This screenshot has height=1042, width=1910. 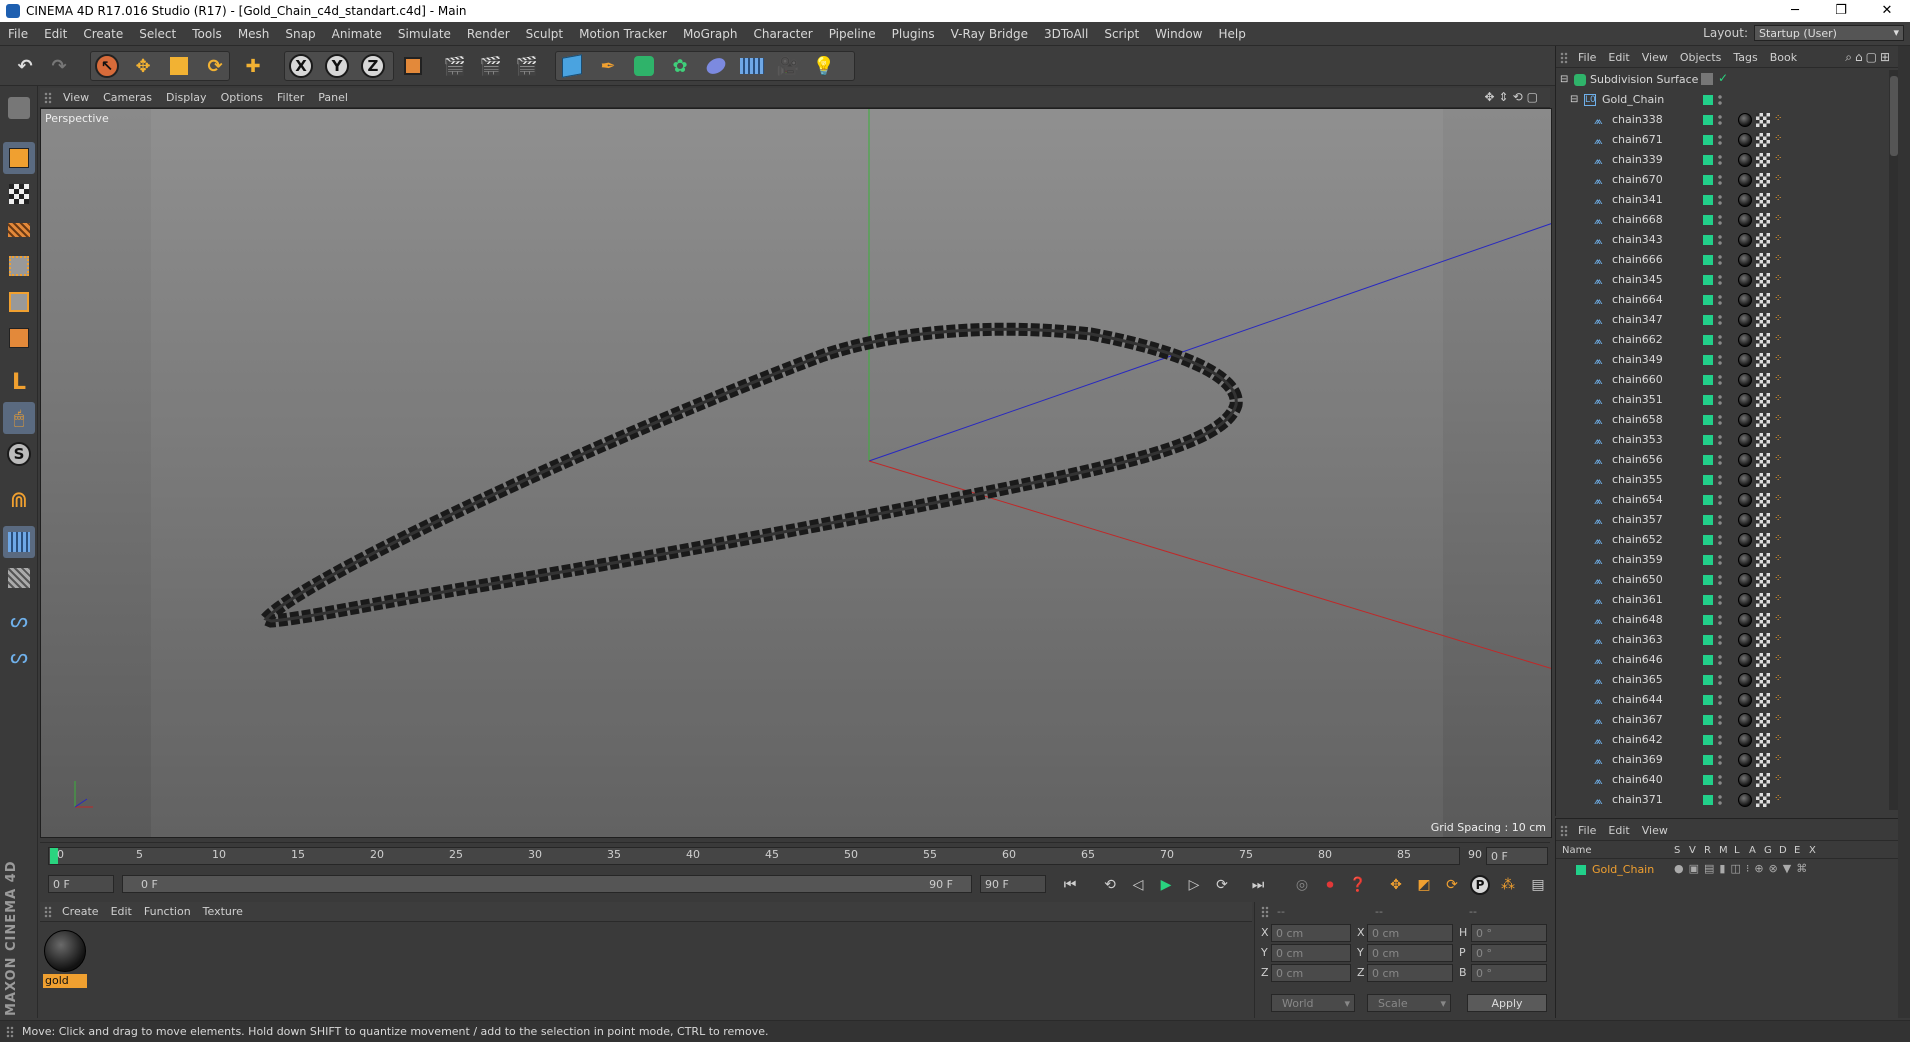 I want to click on prev-key-button: ⟲, so click(x=1110, y=885).